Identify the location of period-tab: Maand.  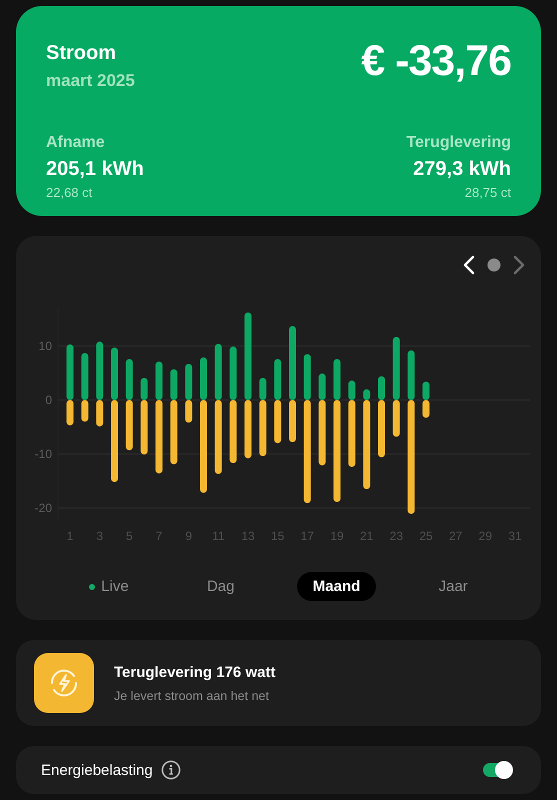
(336, 586).